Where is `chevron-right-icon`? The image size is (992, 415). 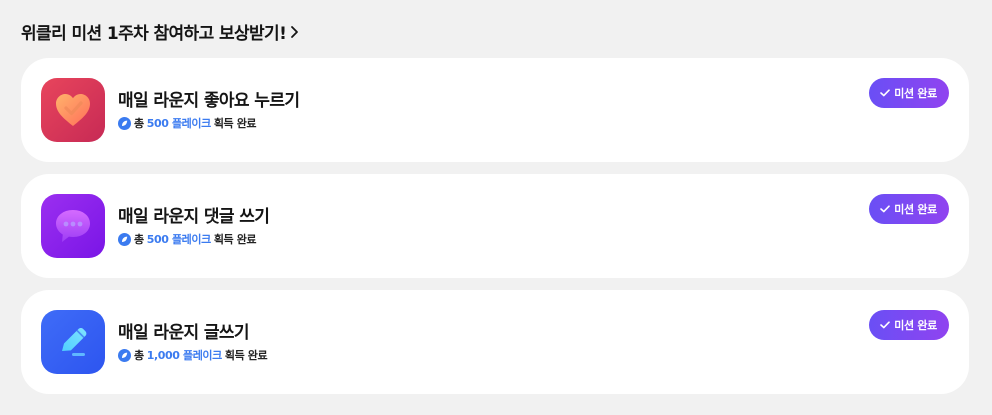 chevron-right-icon is located at coordinates (294, 32).